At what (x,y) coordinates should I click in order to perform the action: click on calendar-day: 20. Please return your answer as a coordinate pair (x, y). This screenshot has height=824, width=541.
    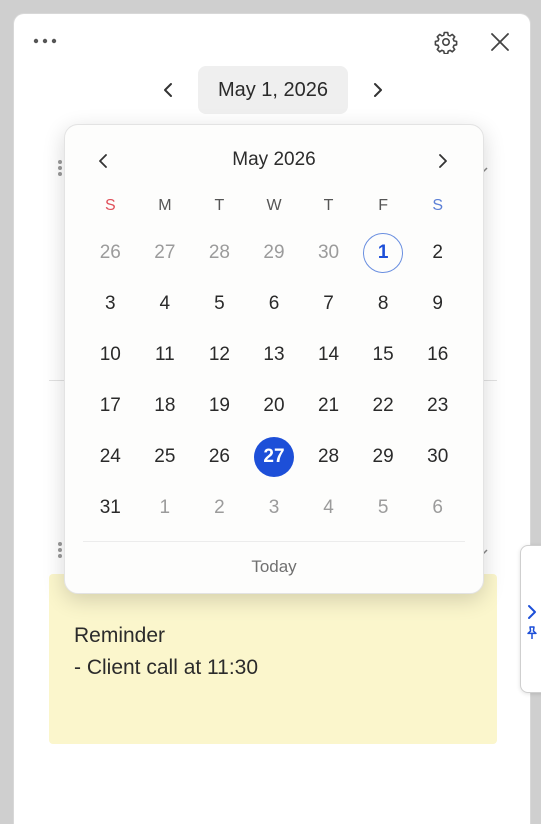
    Looking at the image, I should click on (274, 406).